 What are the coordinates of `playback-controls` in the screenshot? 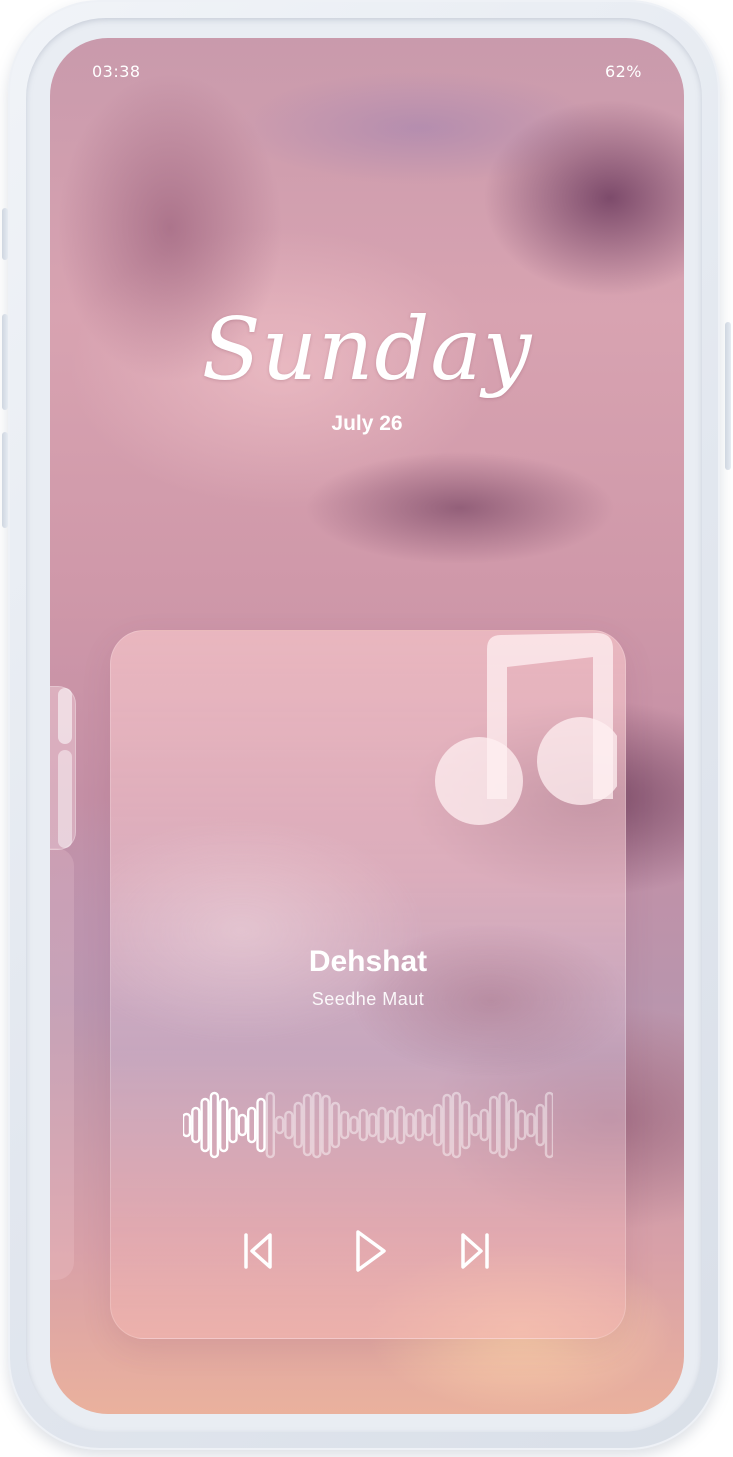 It's located at (368, 1251).